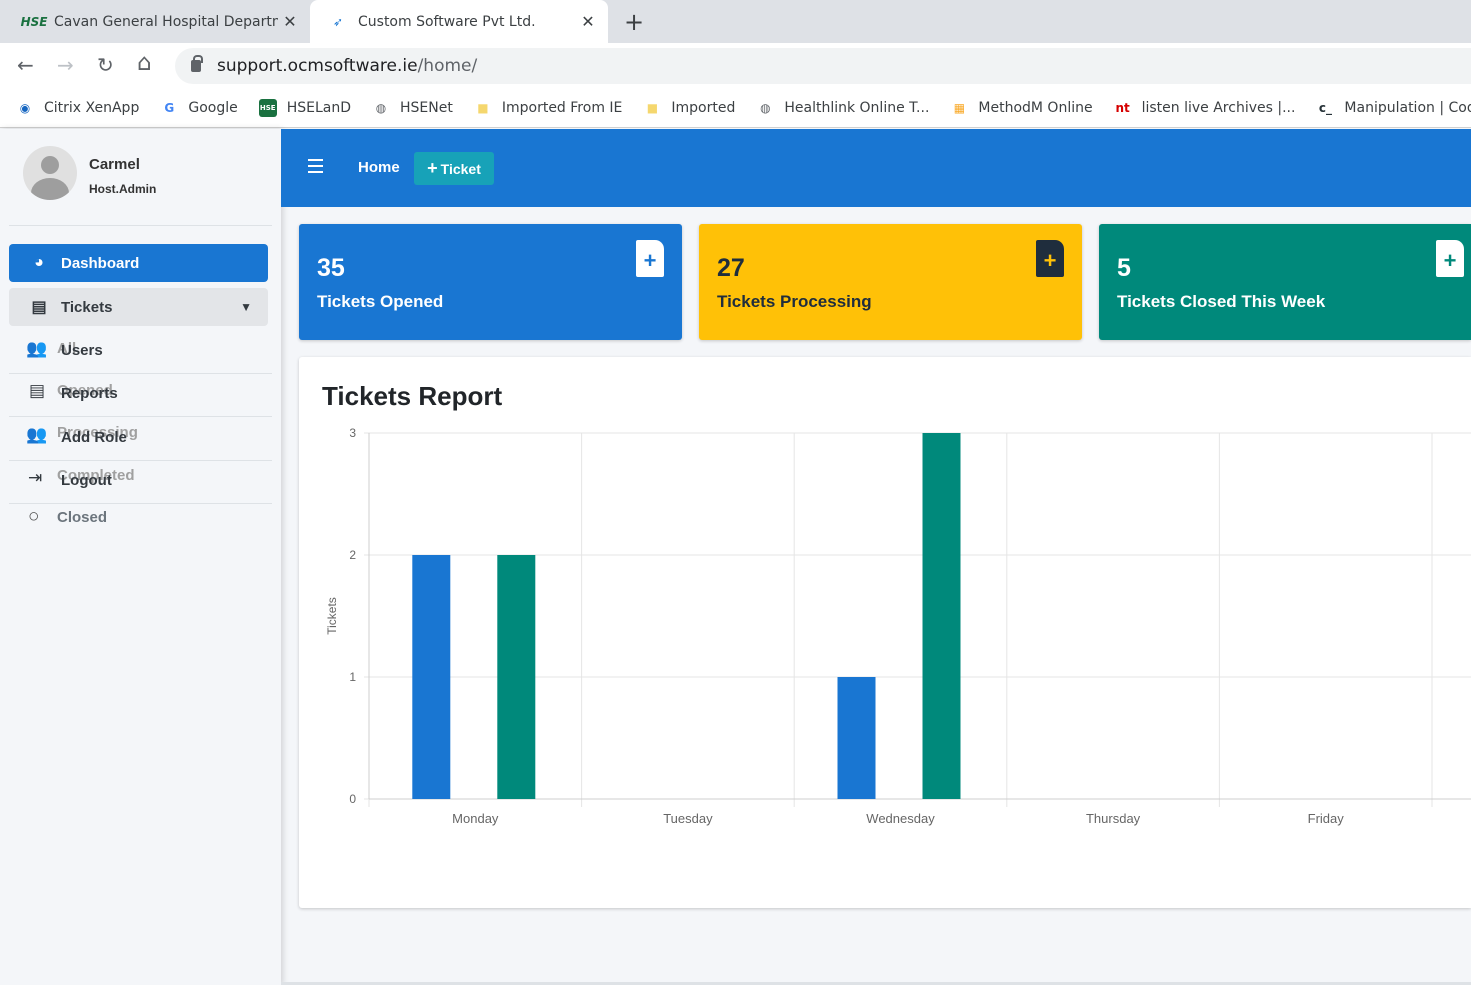 This screenshot has height=985, width=1471. I want to click on bookmark-item: ◉ Citrix XenApp, so click(78, 108).